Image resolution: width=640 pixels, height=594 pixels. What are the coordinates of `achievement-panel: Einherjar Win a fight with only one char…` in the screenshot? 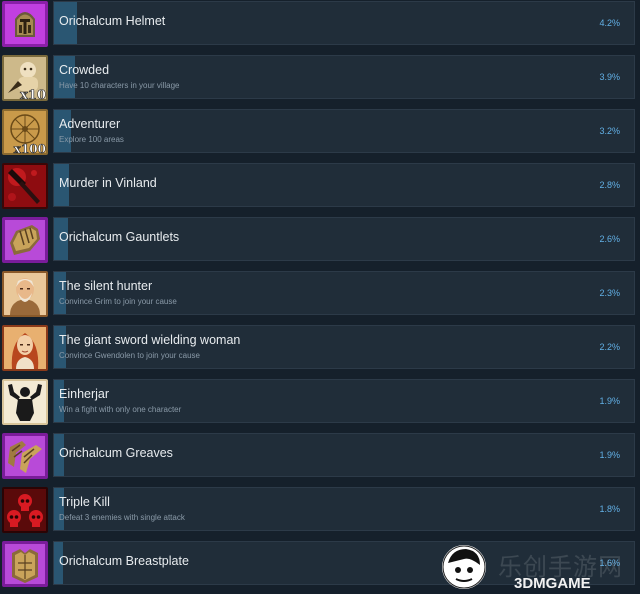 It's located at (344, 401).